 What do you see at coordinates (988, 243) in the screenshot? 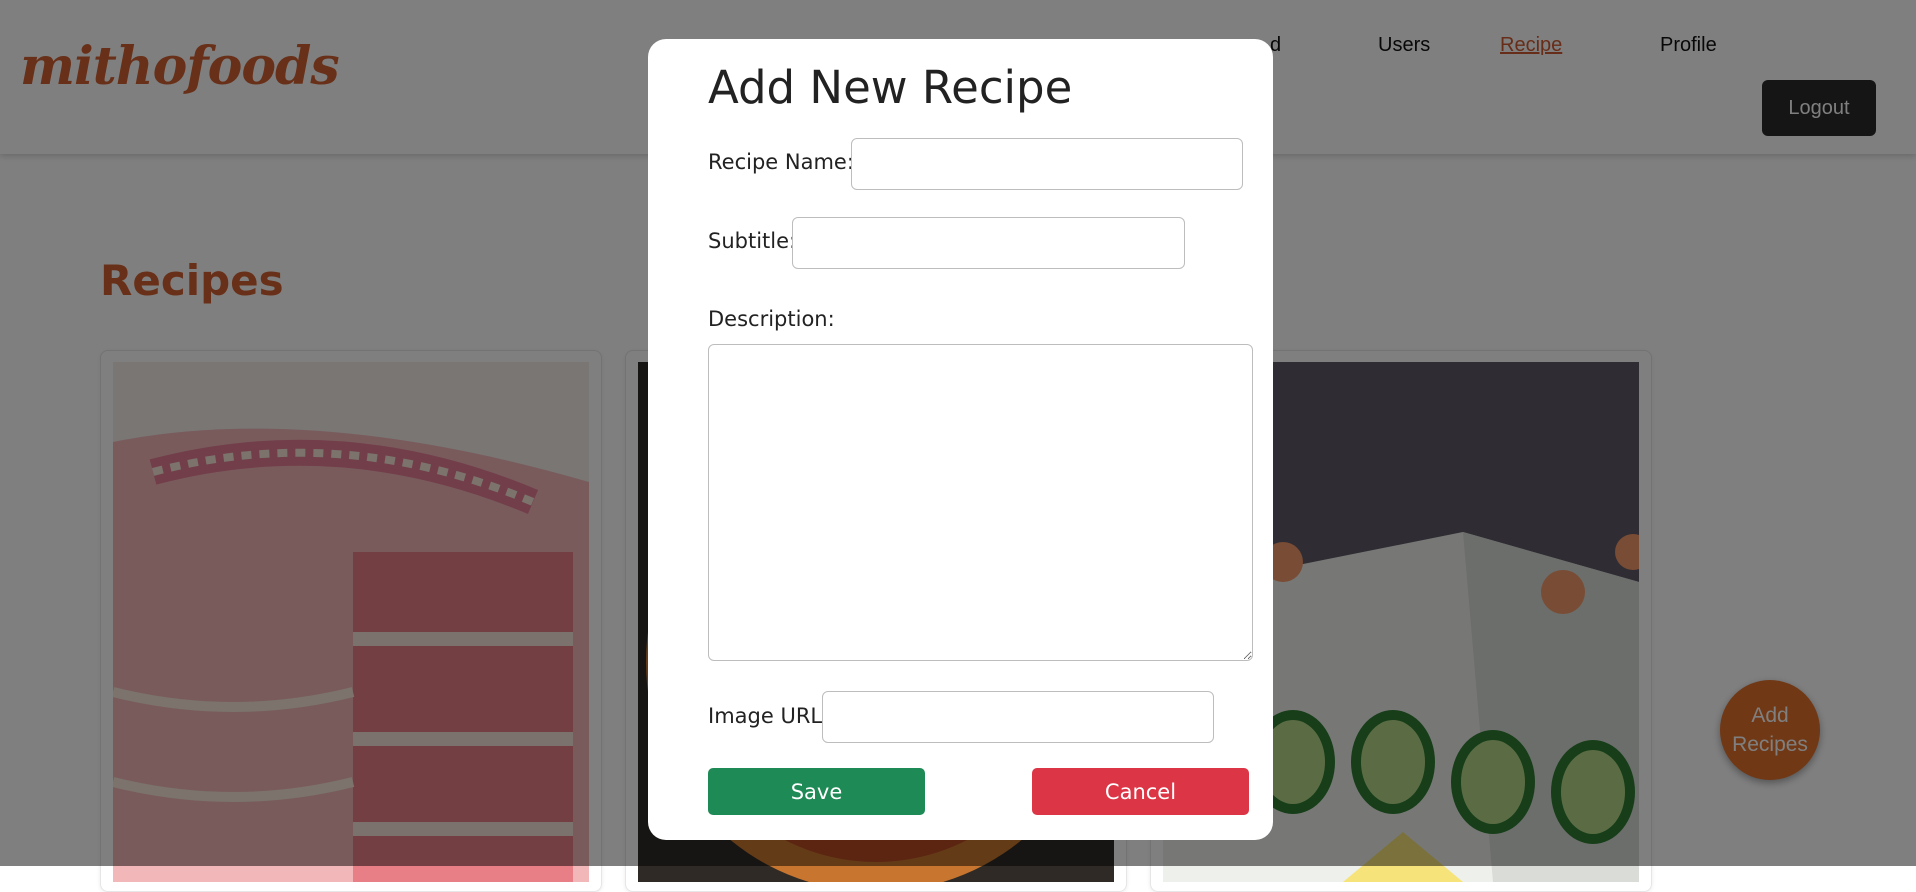
I see `subtitle-input` at bounding box center [988, 243].